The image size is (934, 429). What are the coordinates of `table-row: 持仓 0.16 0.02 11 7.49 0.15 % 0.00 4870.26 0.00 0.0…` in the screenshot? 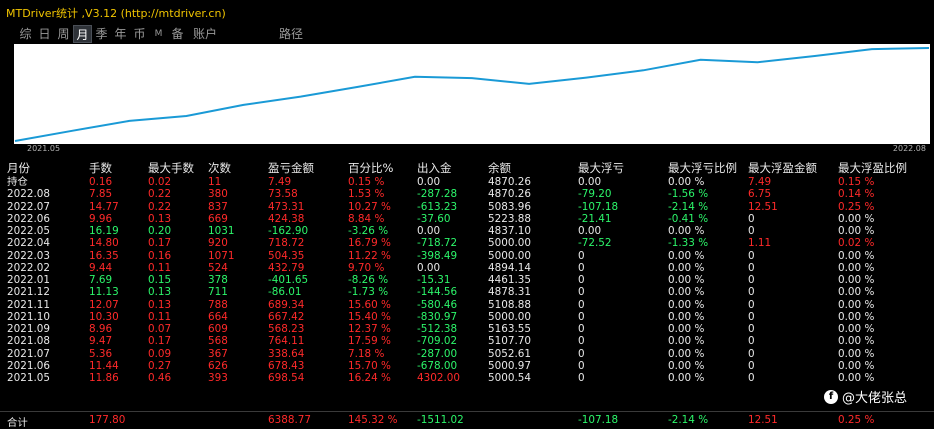 It's located at (469, 182).